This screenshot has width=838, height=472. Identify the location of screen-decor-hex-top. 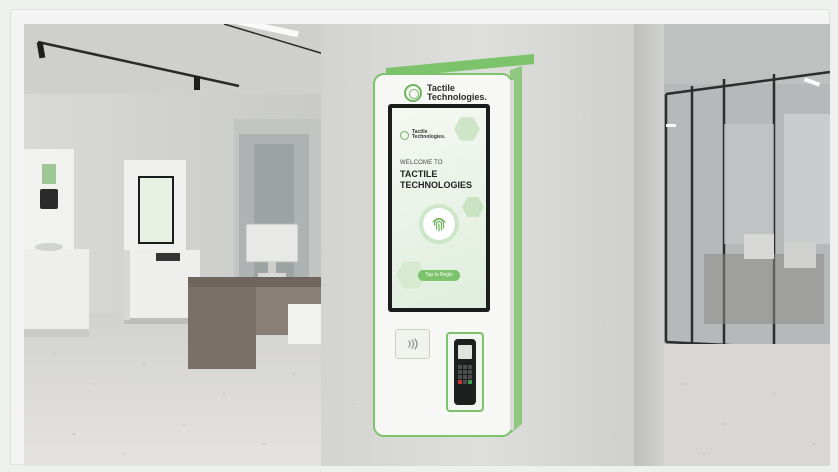
(467, 129).